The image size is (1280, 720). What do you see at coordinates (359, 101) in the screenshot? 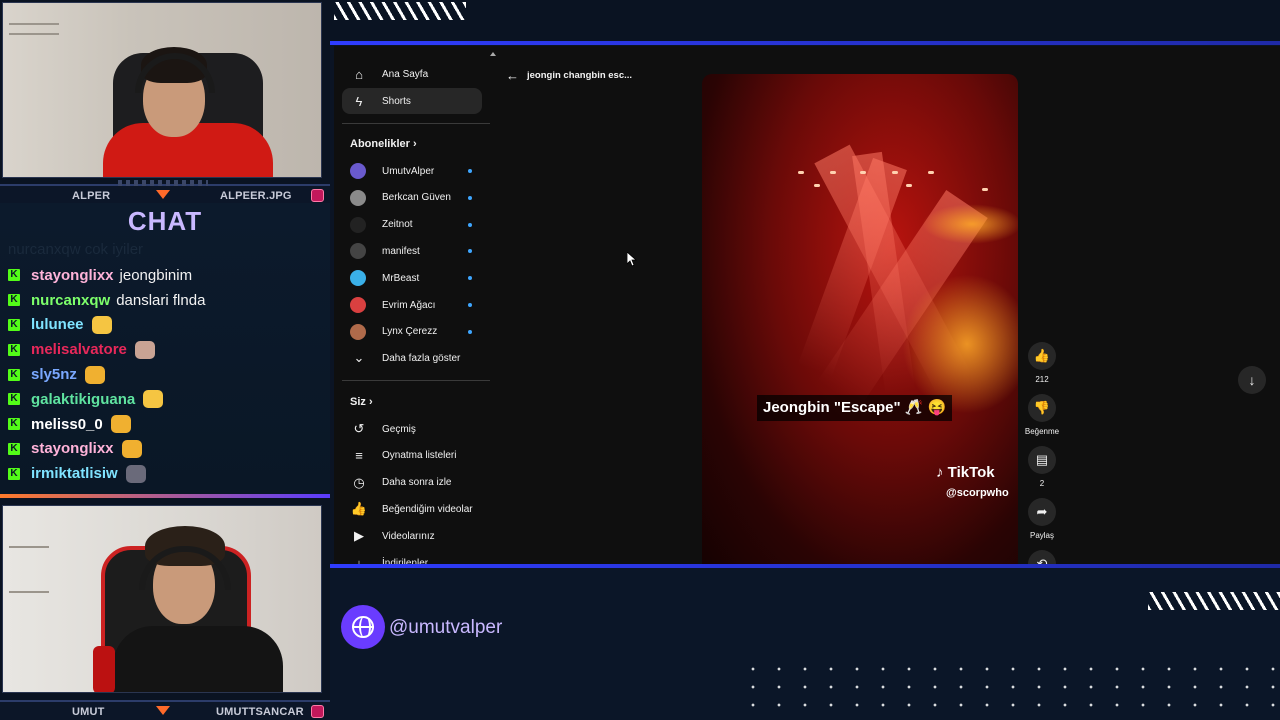
I see `shorts-icon: ϟ` at bounding box center [359, 101].